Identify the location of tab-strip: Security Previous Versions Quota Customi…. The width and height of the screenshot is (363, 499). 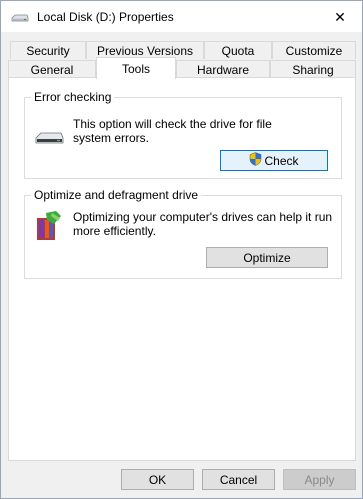
(182, 60).